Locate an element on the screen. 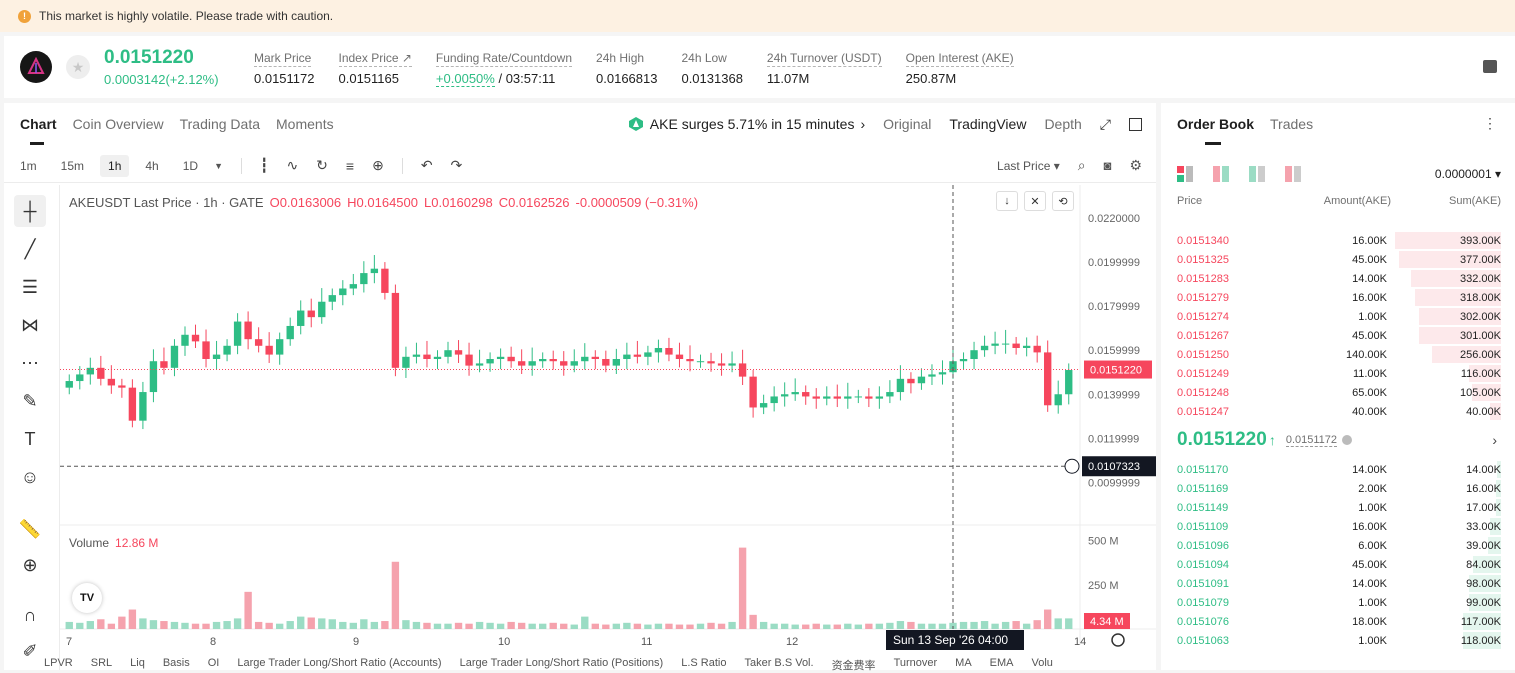 This screenshot has height=673, width=1515. tab-moments: Moments is located at coordinates (305, 124).